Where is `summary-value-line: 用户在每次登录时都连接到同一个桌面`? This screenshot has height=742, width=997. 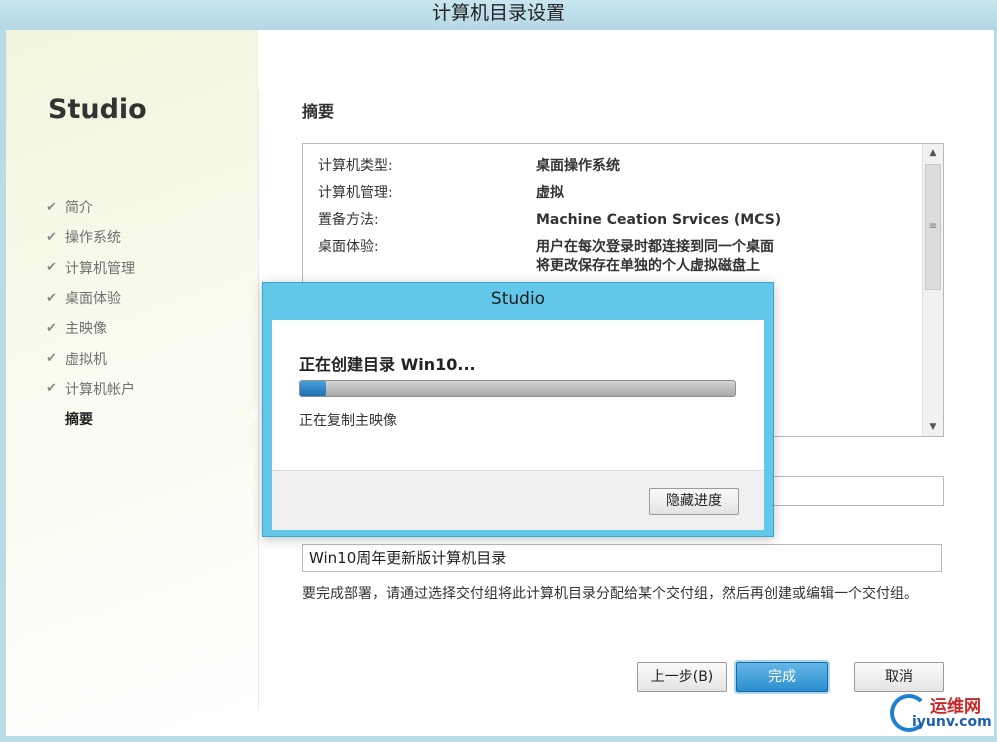 summary-value-line: 用户在每次登录时都连接到同一个桌面 is located at coordinates (655, 247).